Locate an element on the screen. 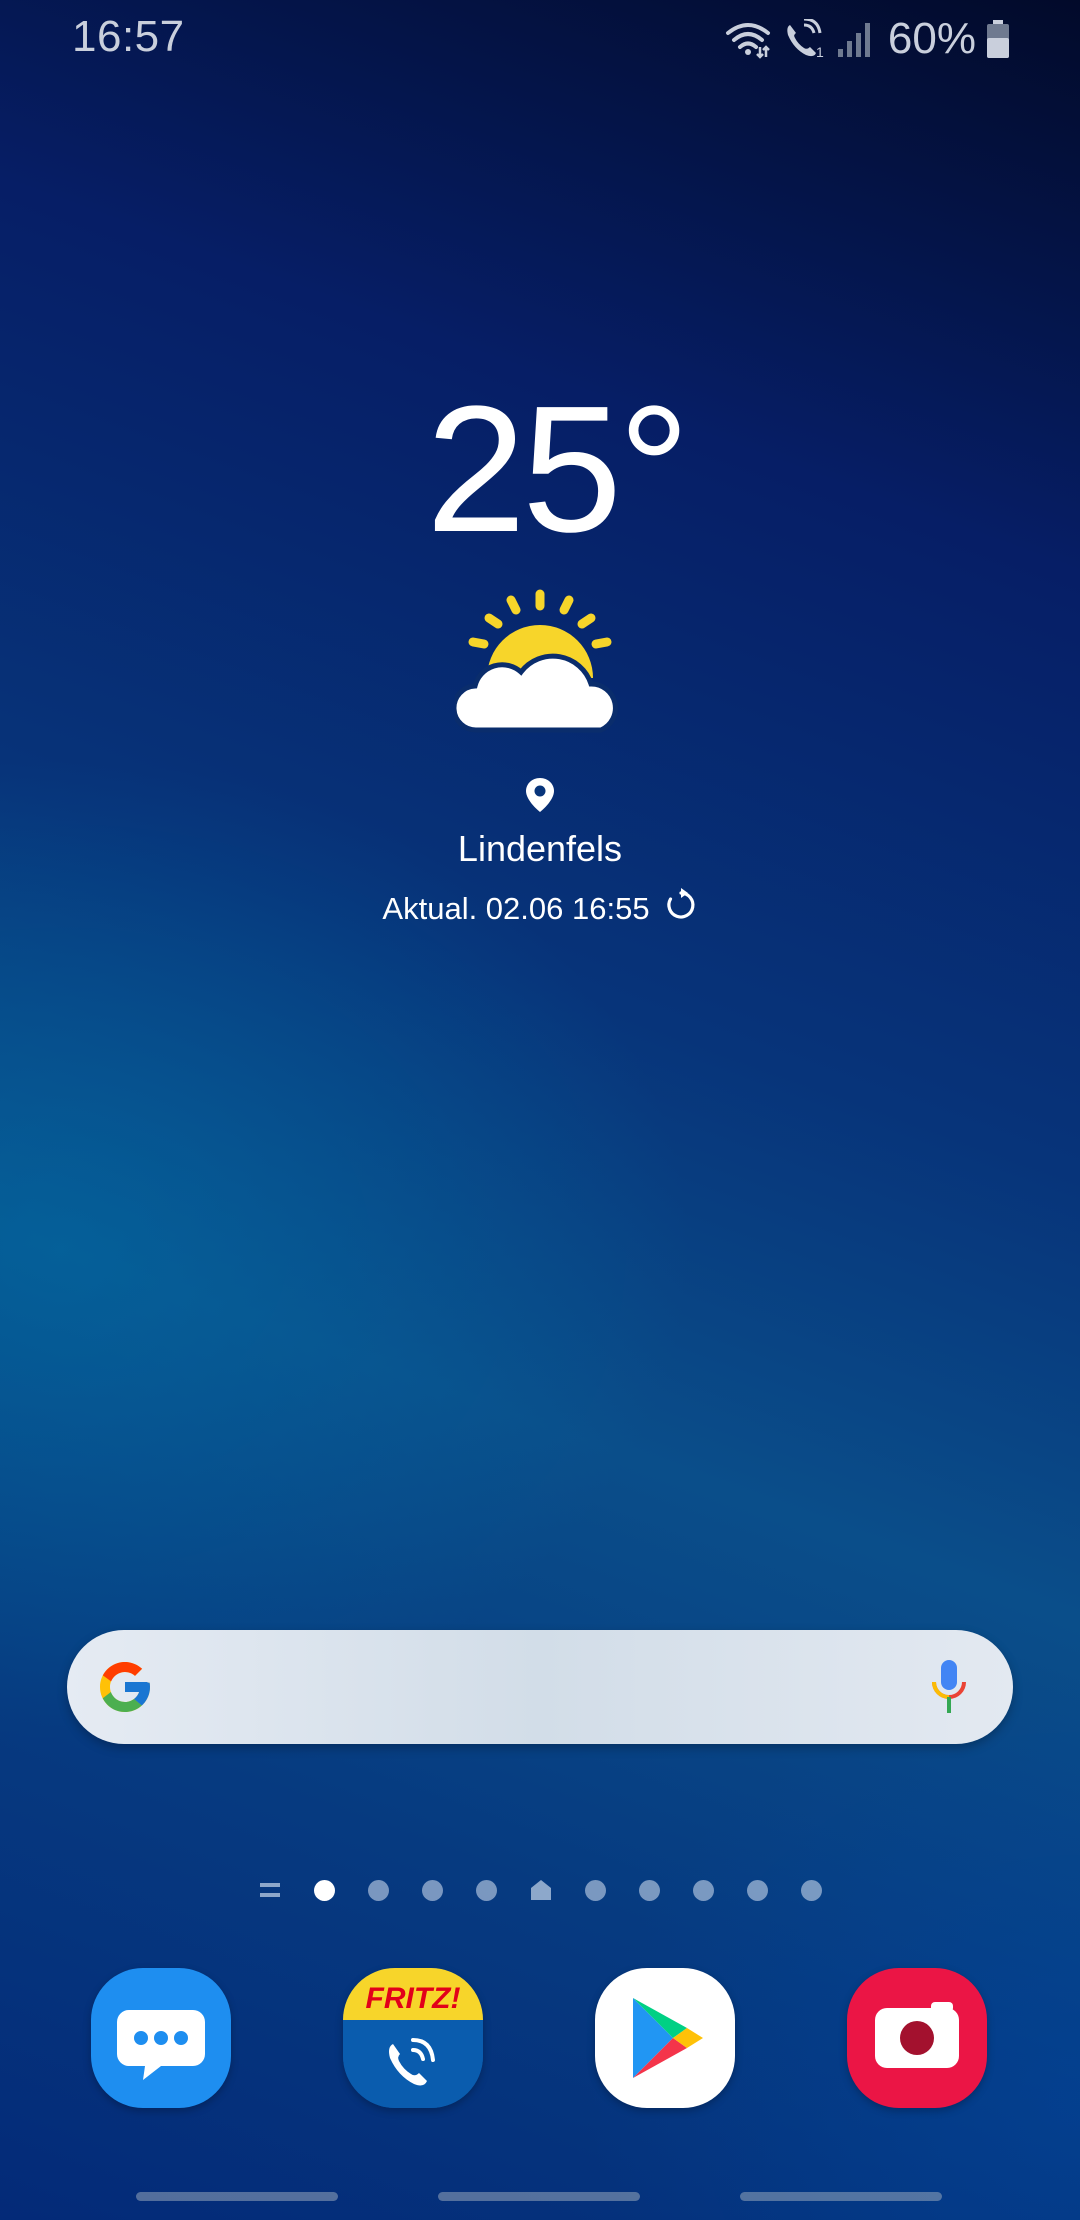 The image size is (1080, 2220). page-list-icon is located at coordinates (270, 1890).